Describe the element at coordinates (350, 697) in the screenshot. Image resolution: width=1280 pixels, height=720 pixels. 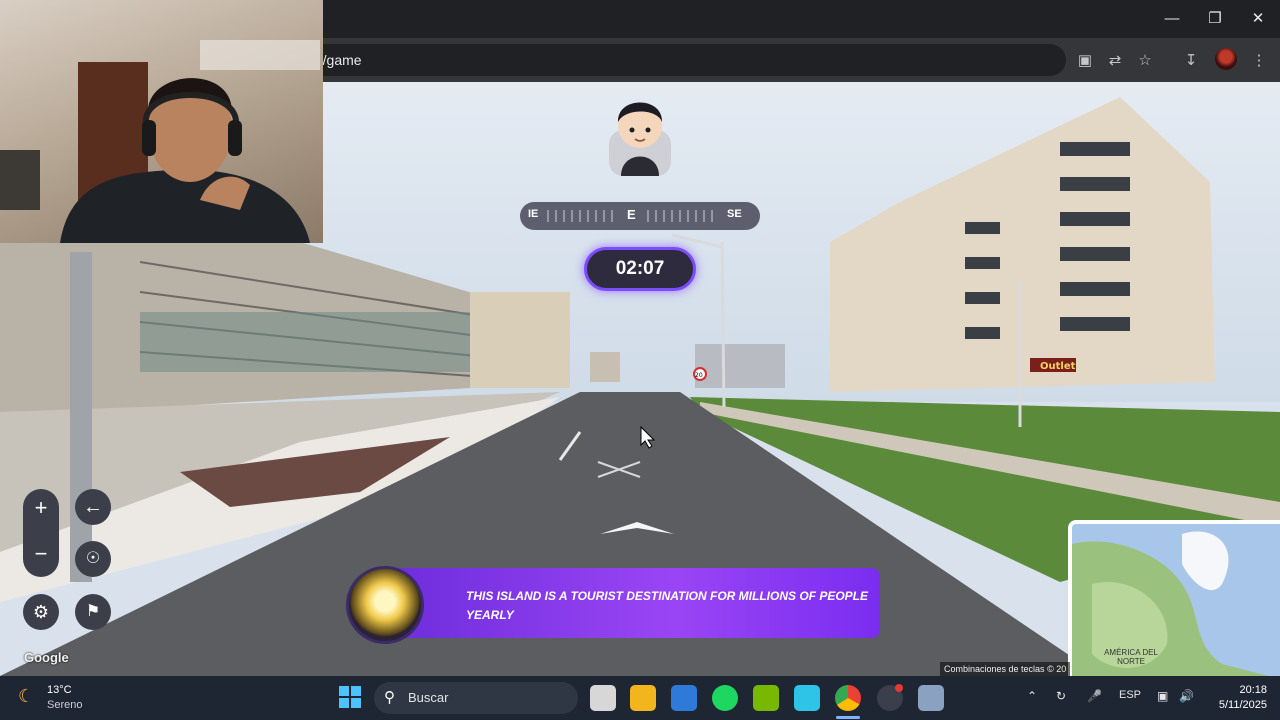
I see `windows-start-icon` at that location.